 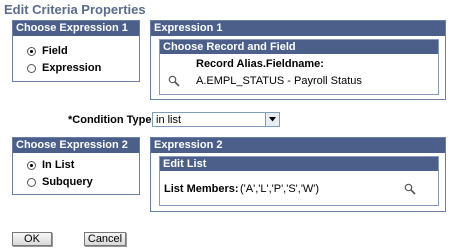 What do you see at coordinates (31, 68) in the screenshot?
I see `expr1-expression-radio` at bounding box center [31, 68].